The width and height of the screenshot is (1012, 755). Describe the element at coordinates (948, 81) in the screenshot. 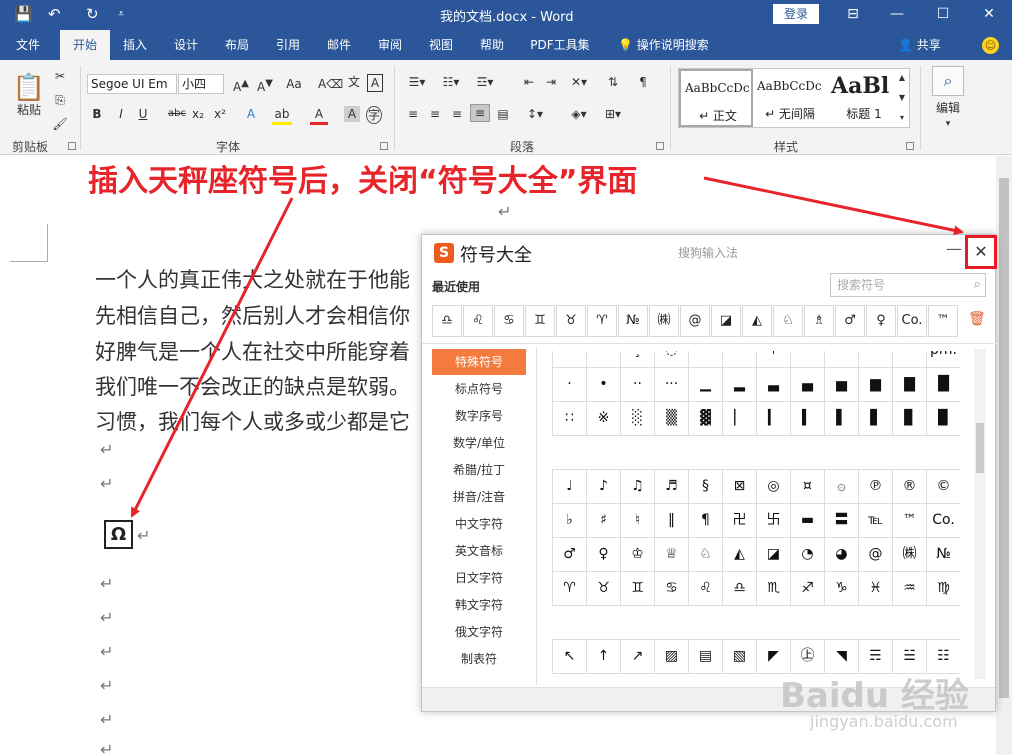

I see `find-icon: ⌕` at that location.